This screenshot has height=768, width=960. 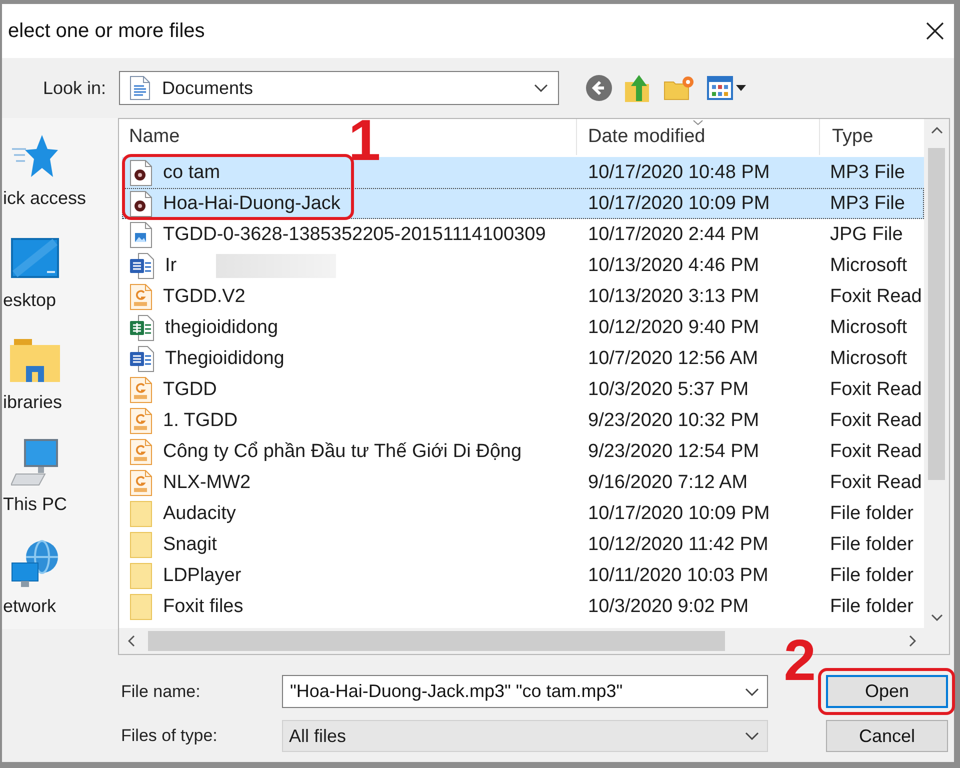 What do you see at coordinates (190, 544) in the screenshot?
I see `file-name: Snagit` at bounding box center [190, 544].